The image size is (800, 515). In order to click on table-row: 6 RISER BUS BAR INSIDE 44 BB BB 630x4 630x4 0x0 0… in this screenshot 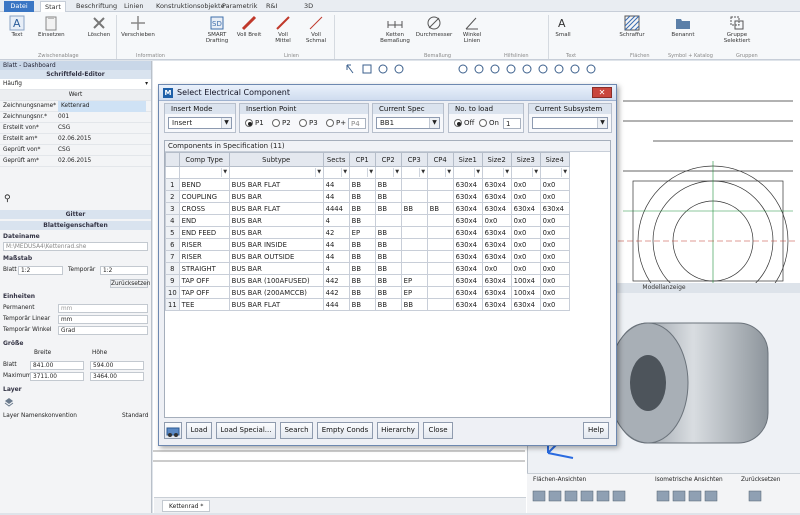, I will do `click(367, 244)`.